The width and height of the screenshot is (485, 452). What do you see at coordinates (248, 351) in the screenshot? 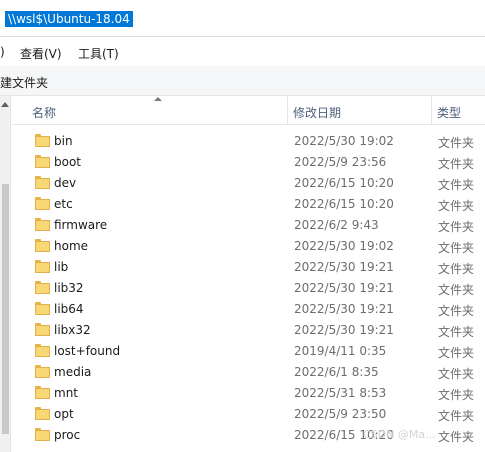
I see `file-row: lost+found 2019/4/11 0:35 文件夹` at bounding box center [248, 351].